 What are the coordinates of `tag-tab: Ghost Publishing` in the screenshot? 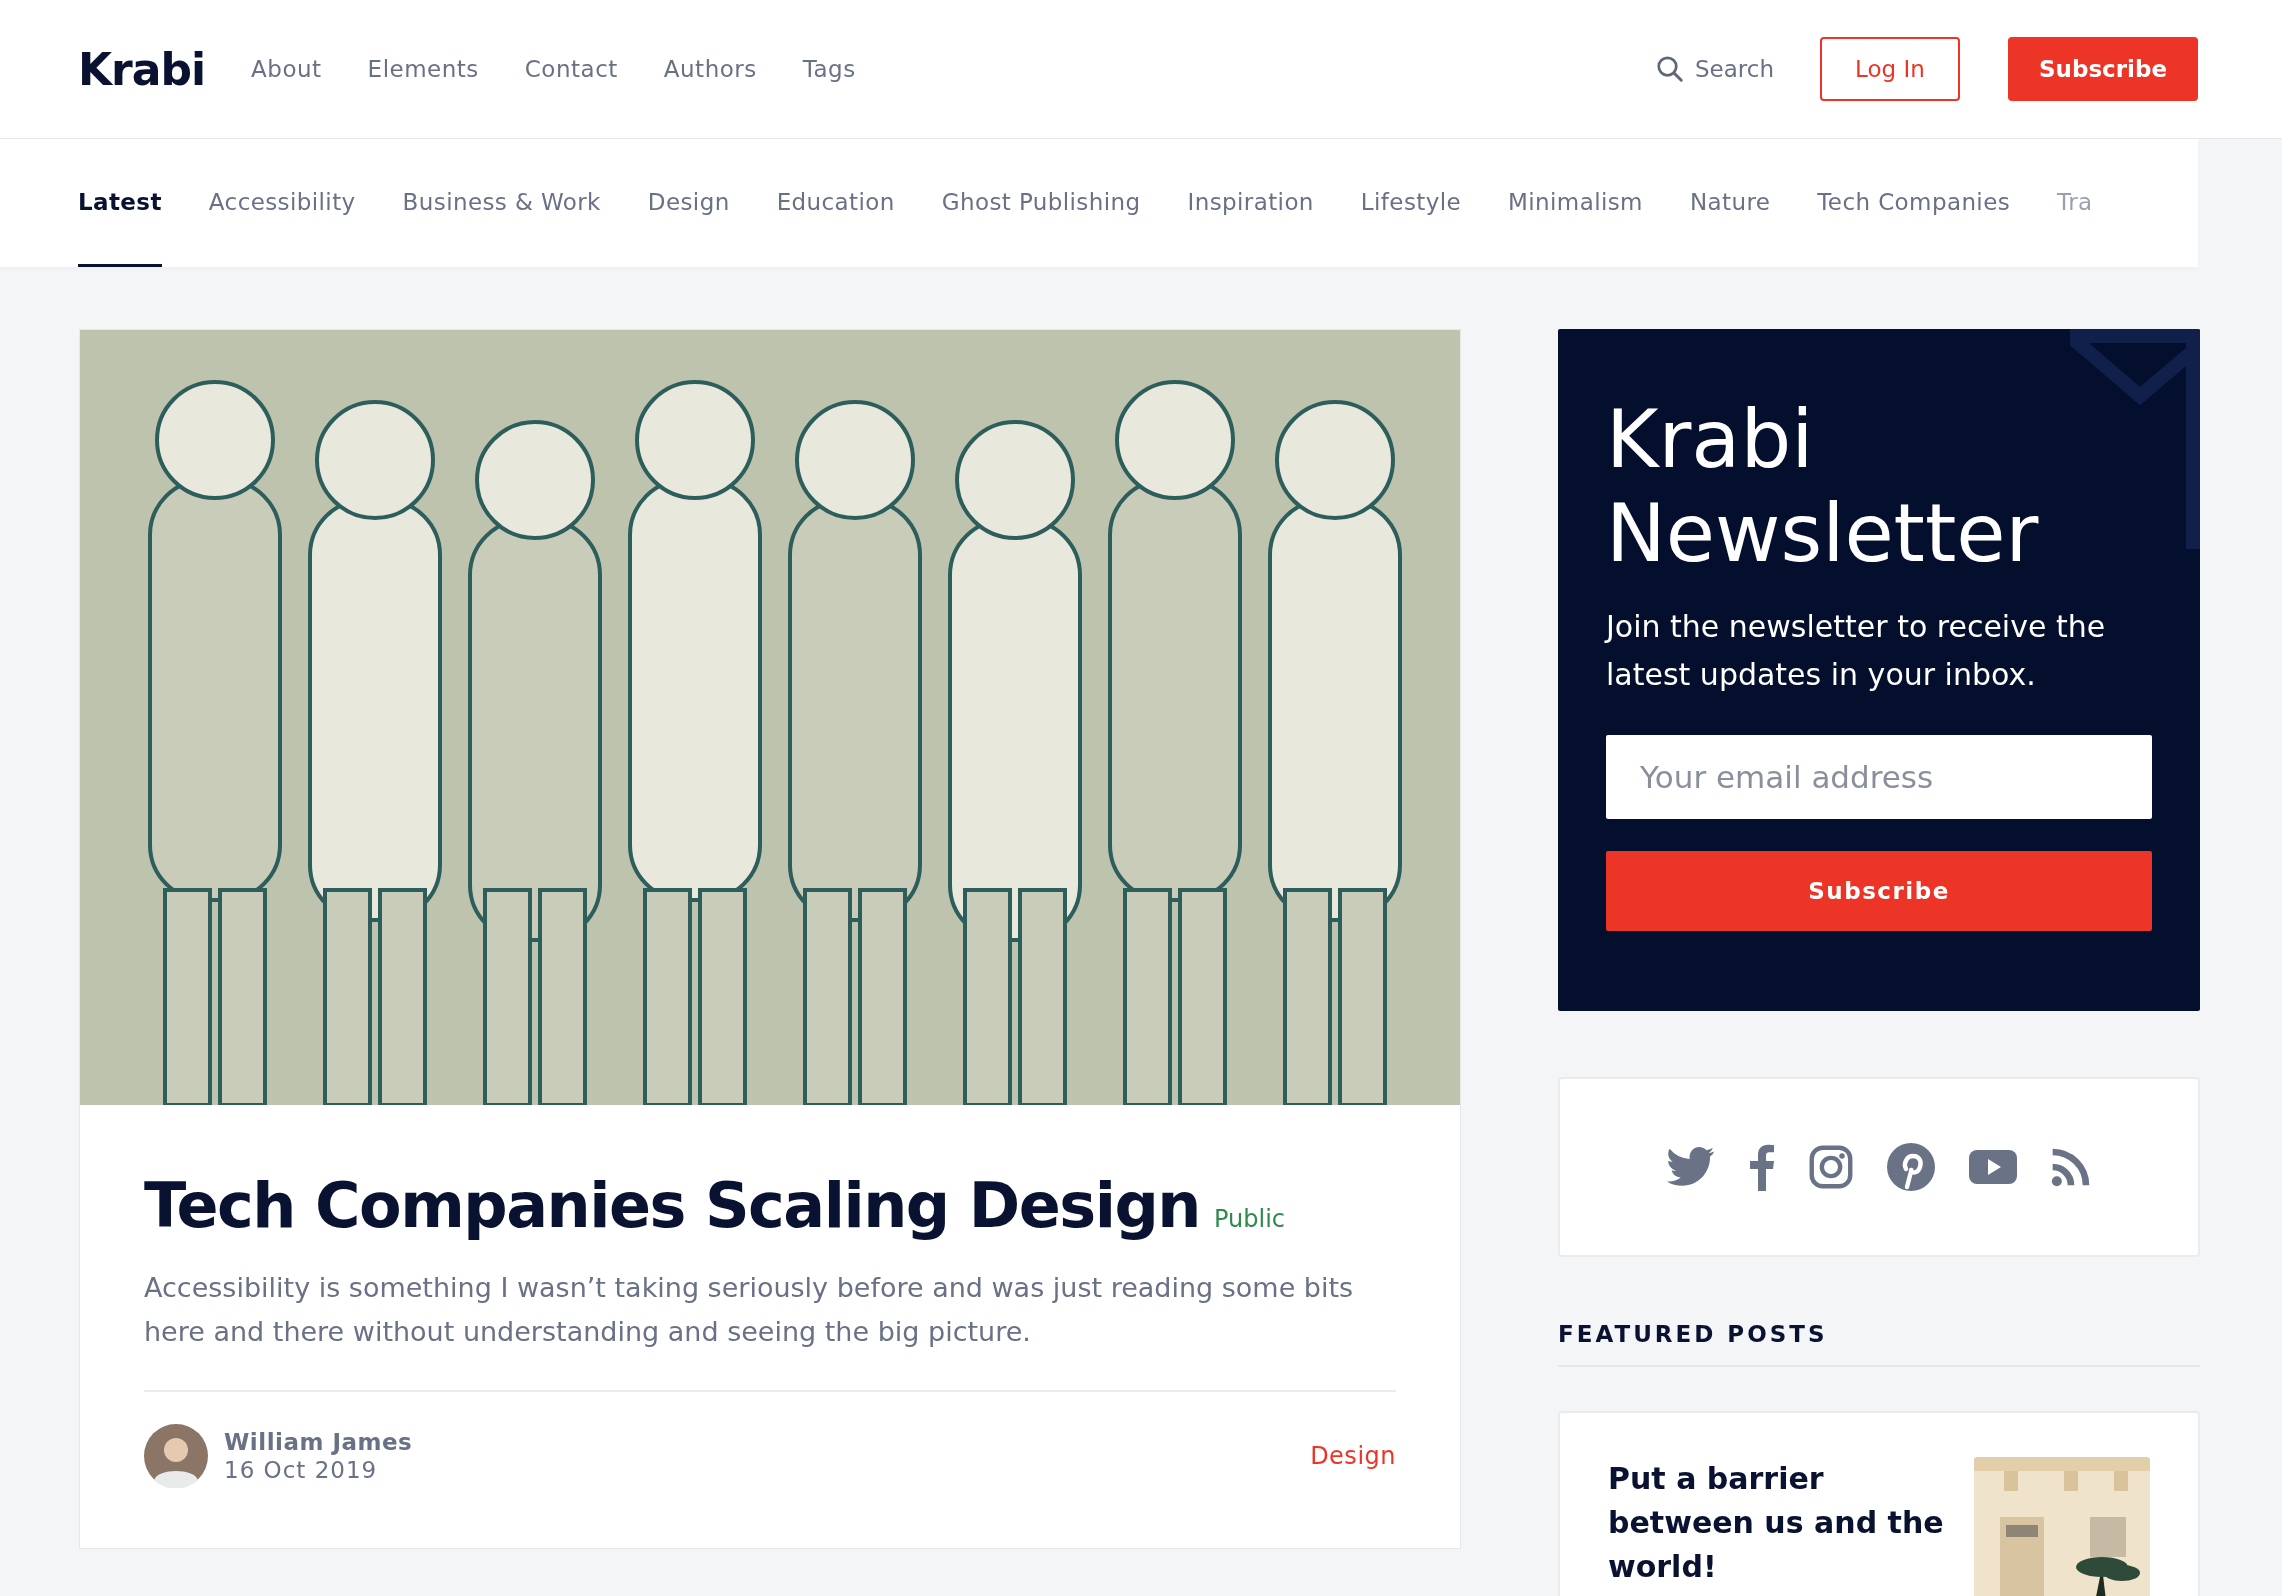 It's located at (1041, 203).